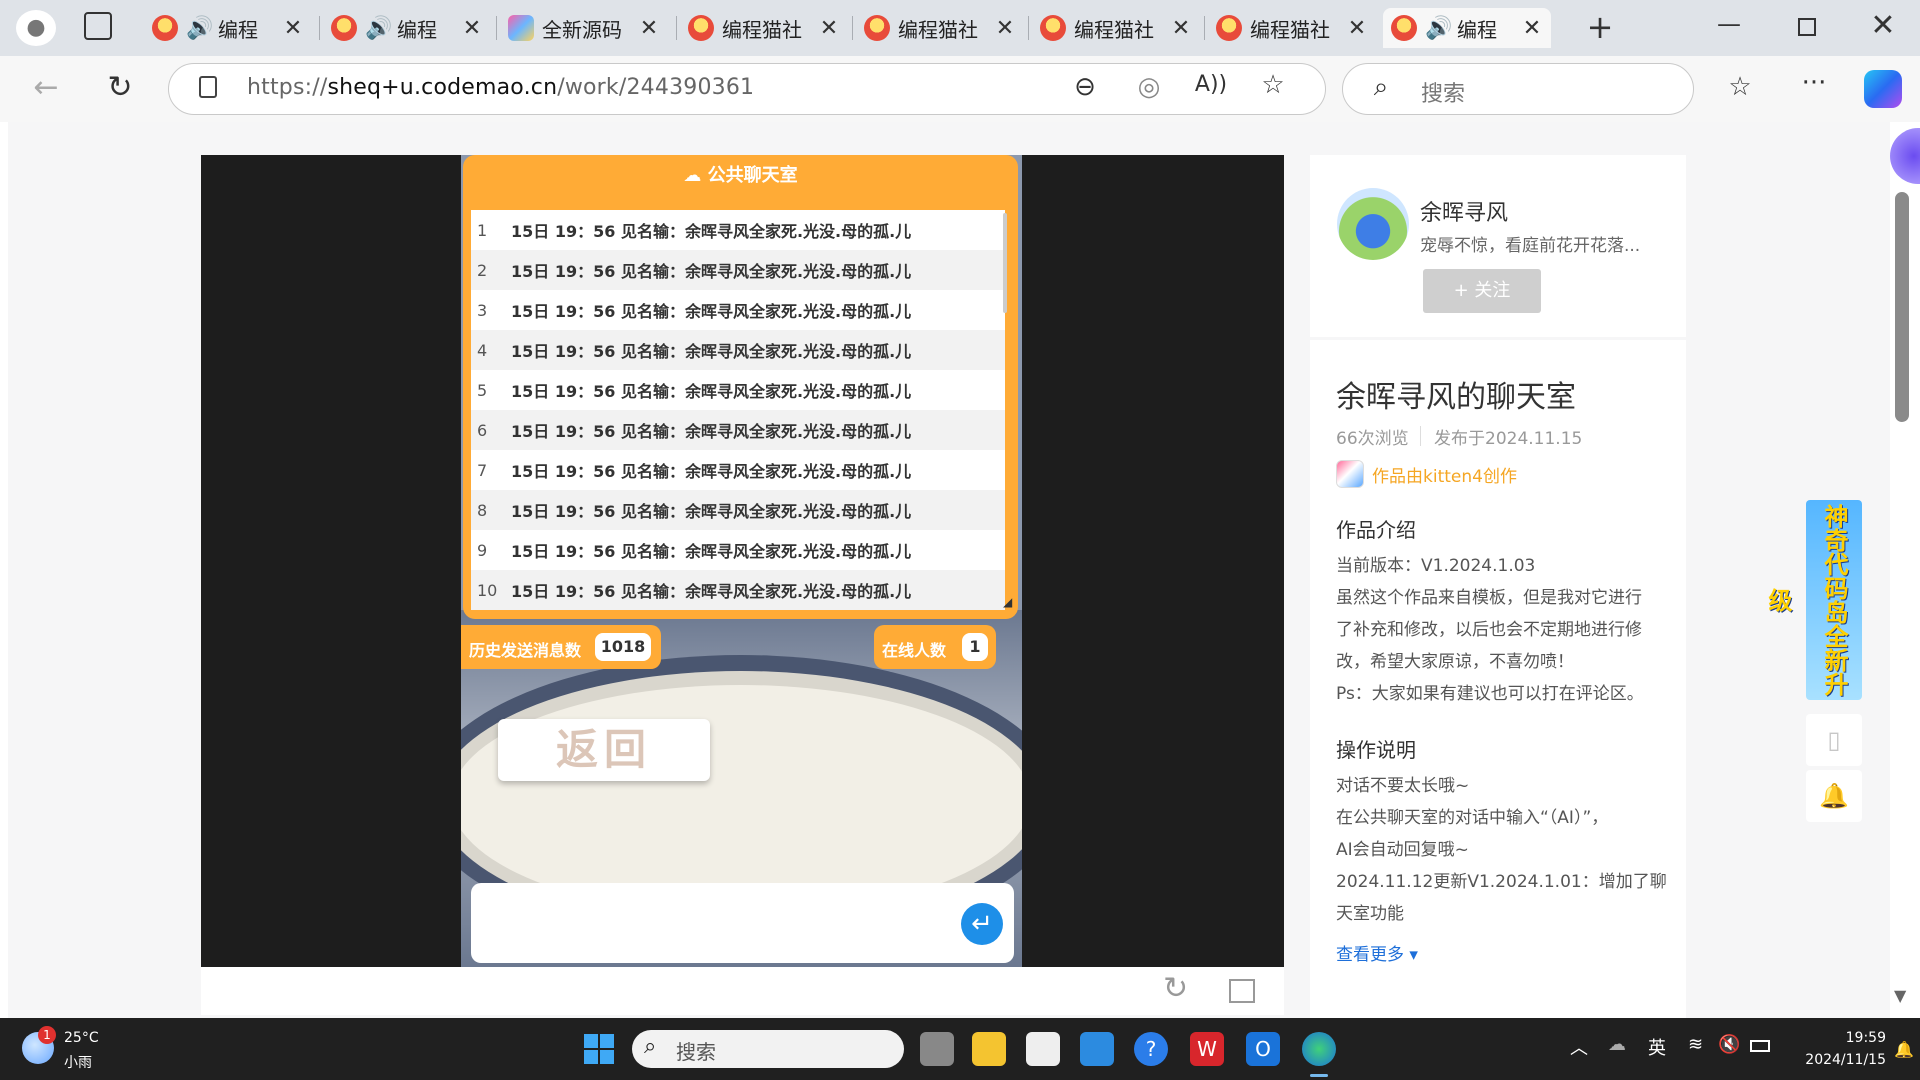  What do you see at coordinates (1518, 89) in the screenshot?
I see `search-box: ⌕ 搜索` at bounding box center [1518, 89].